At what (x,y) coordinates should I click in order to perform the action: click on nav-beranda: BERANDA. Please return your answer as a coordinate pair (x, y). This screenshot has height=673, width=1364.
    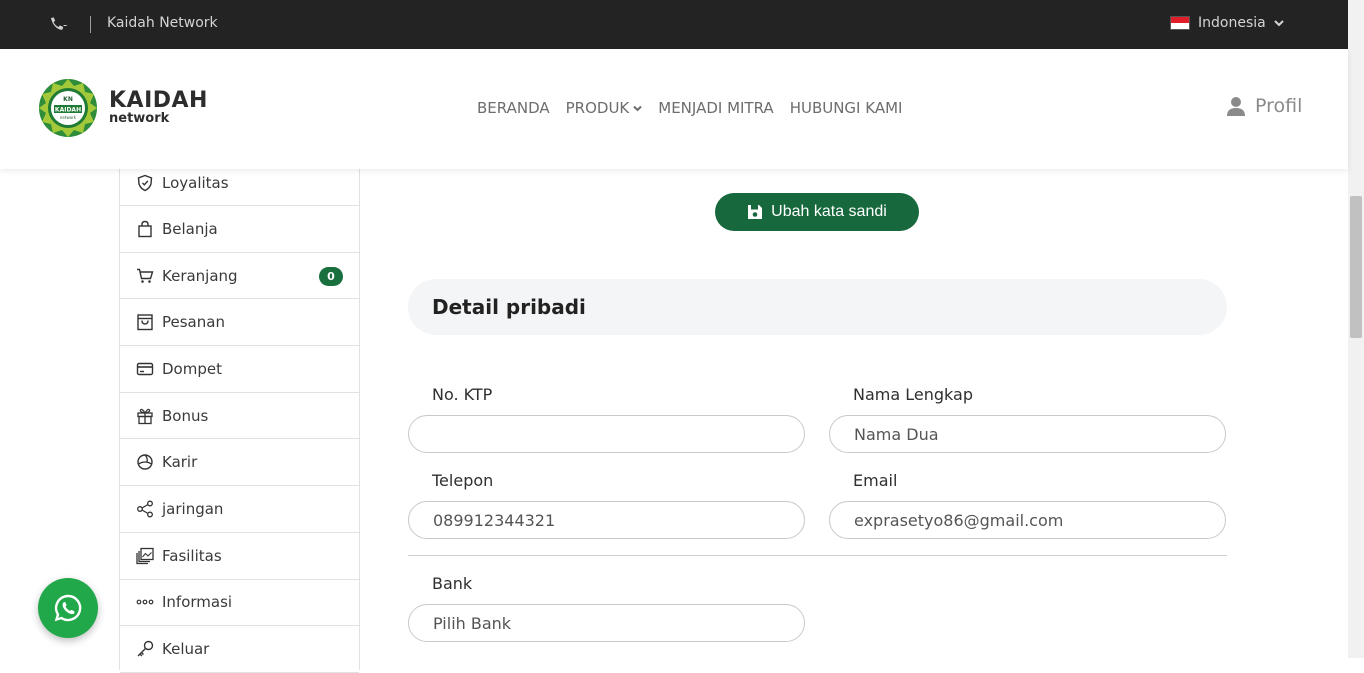
    Looking at the image, I should click on (513, 108).